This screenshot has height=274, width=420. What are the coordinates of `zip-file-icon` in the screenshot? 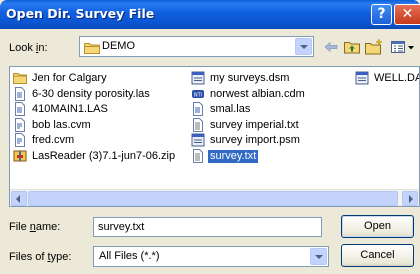 It's located at (20, 155).